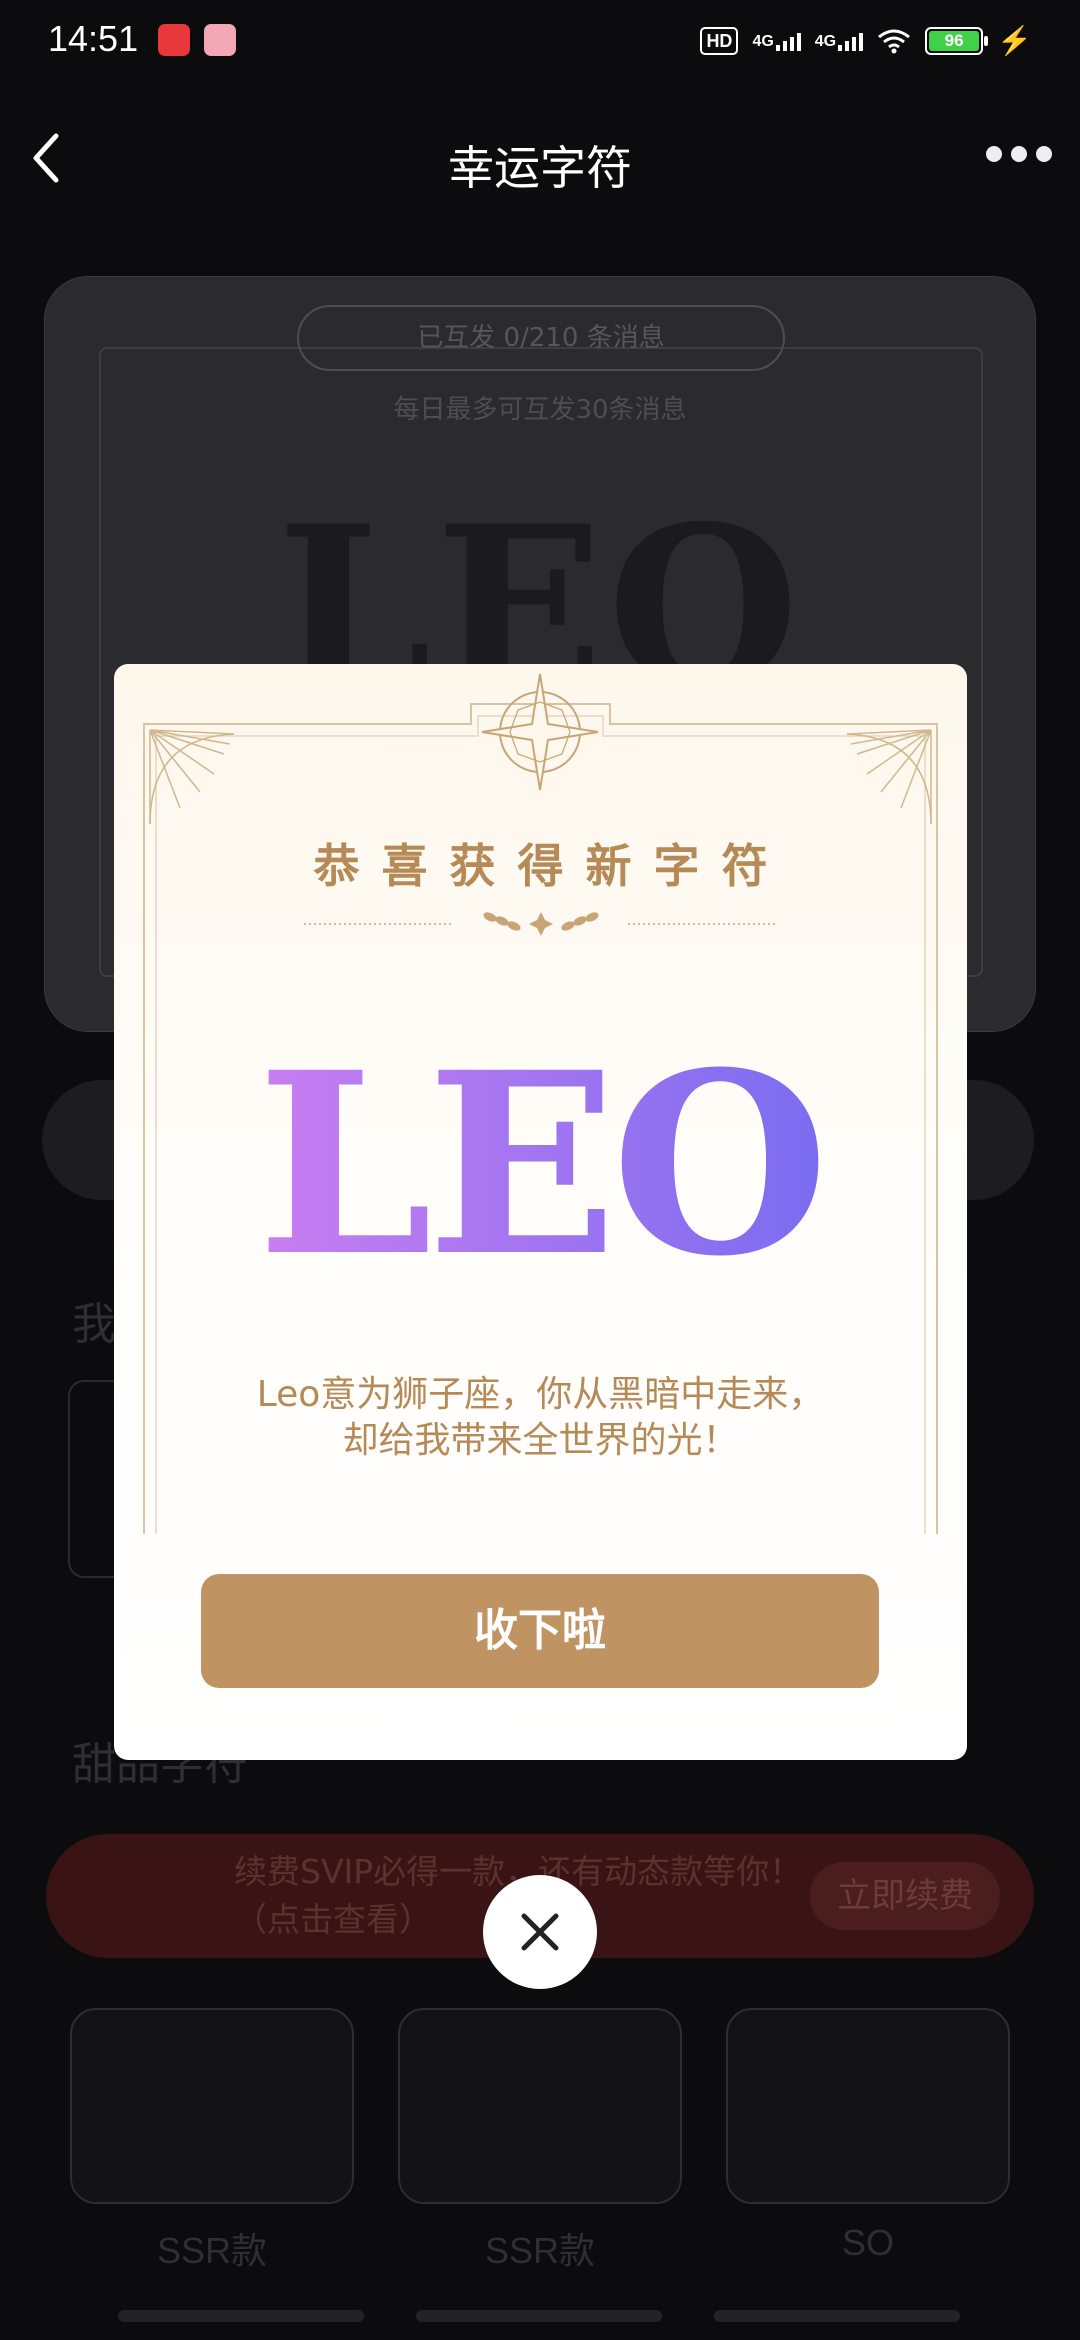  I want to click on accept-button: 收下啦, so click(540, 1631).